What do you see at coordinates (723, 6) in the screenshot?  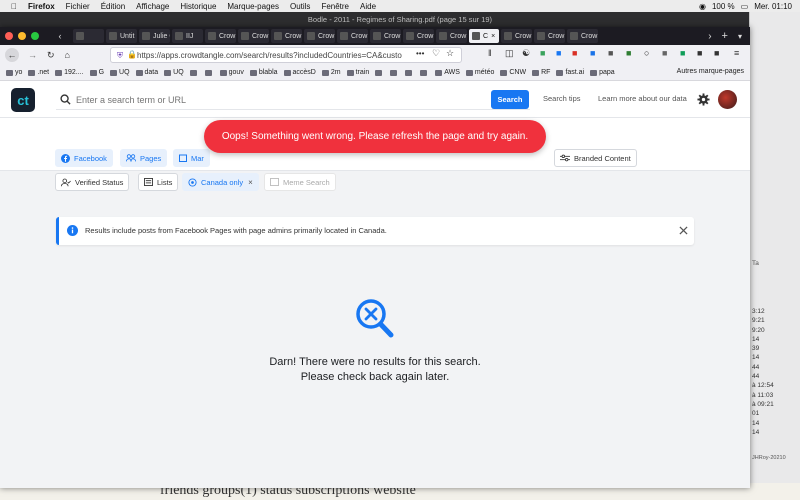 I see `battery-percent: 100 %` at bounding box center [723, 6].